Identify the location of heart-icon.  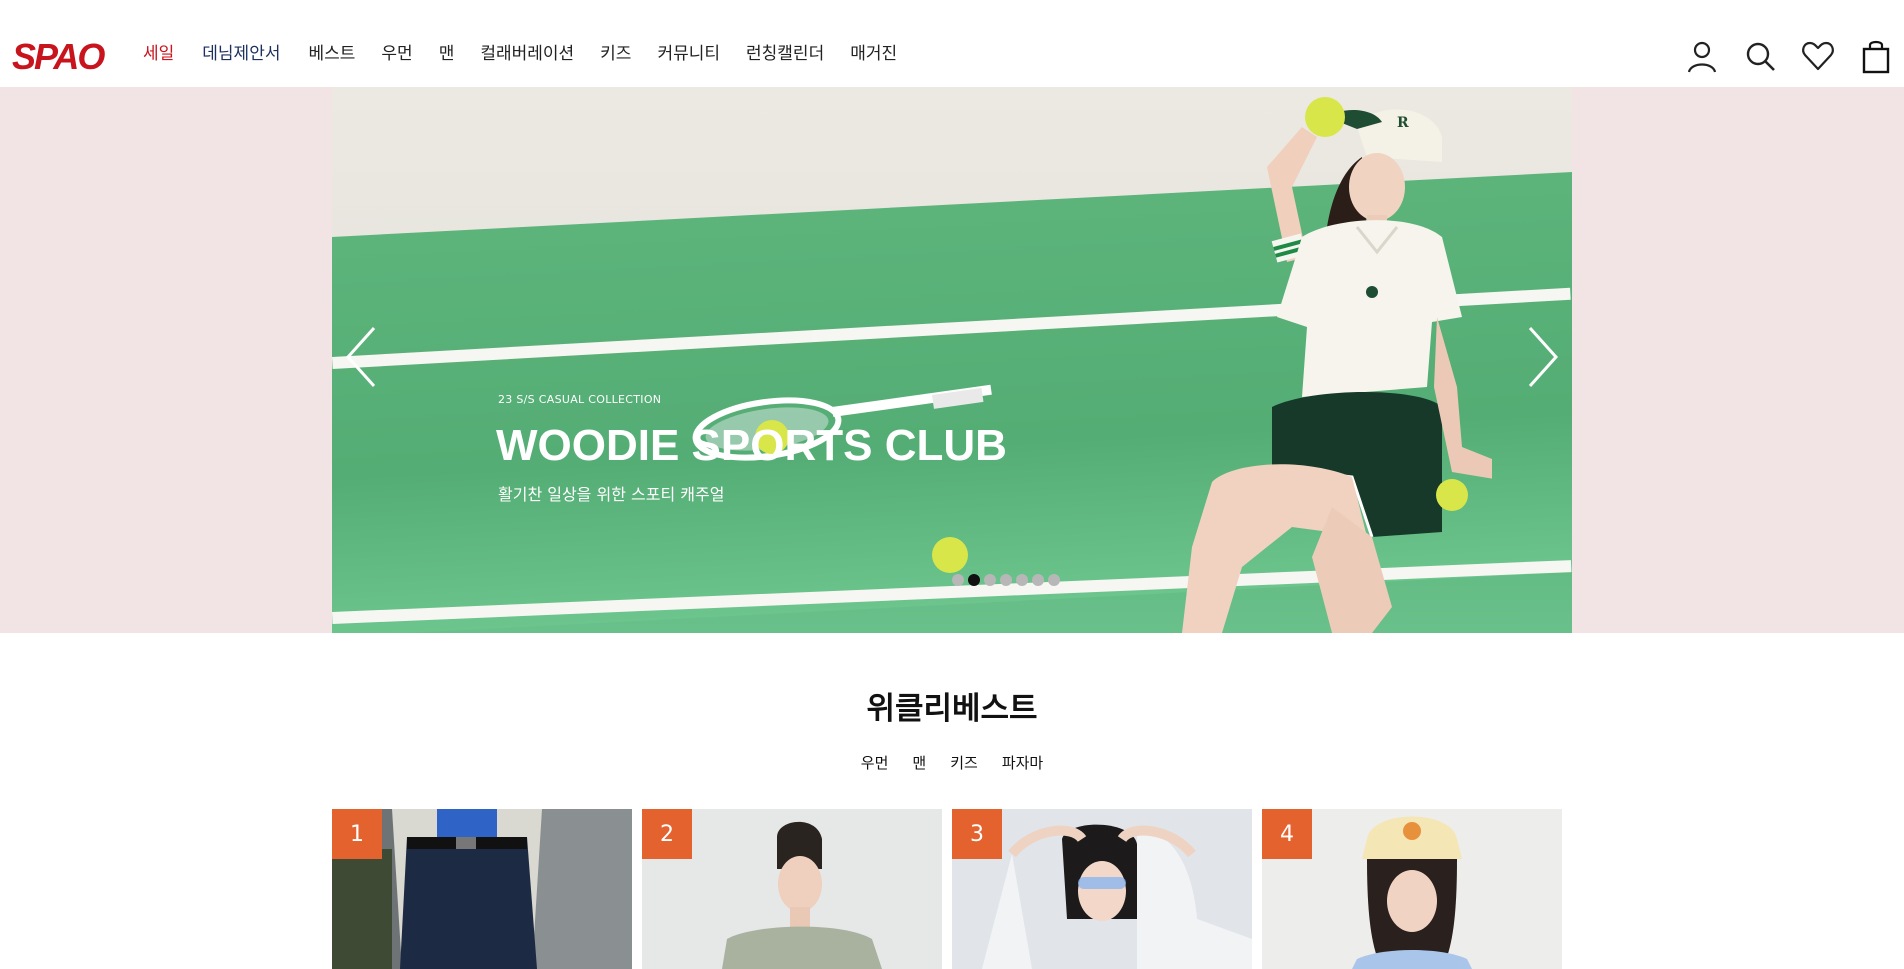
(1818, 56).